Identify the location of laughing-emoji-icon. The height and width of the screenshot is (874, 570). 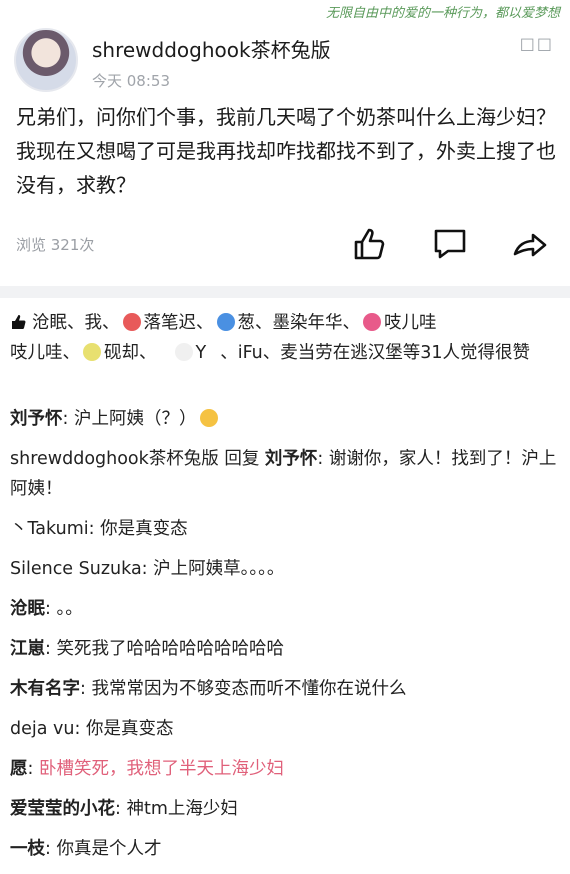
(209, 418).